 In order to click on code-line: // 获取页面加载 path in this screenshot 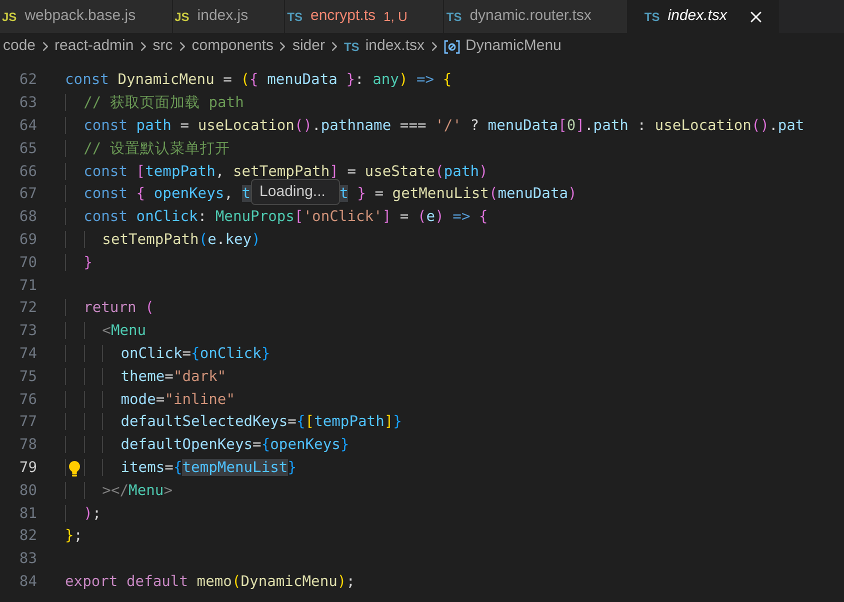, I will do `click(154, 103)`.